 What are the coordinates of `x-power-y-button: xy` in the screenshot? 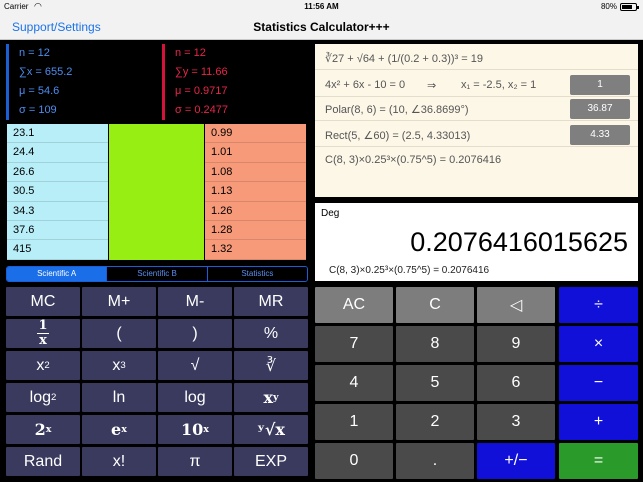 It's located at (271, 397).